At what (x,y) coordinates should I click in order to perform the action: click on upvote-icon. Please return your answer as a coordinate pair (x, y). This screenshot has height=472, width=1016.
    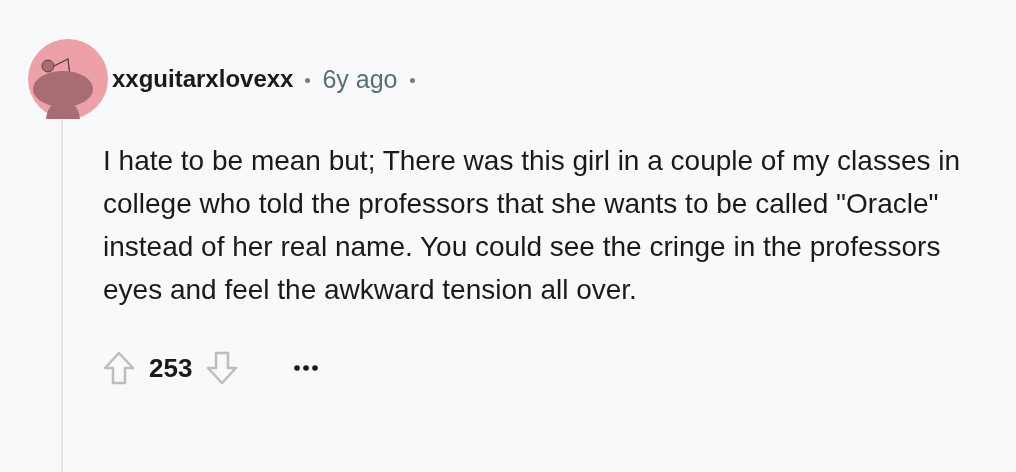
    Looking at the image, I should click on (119, 368).